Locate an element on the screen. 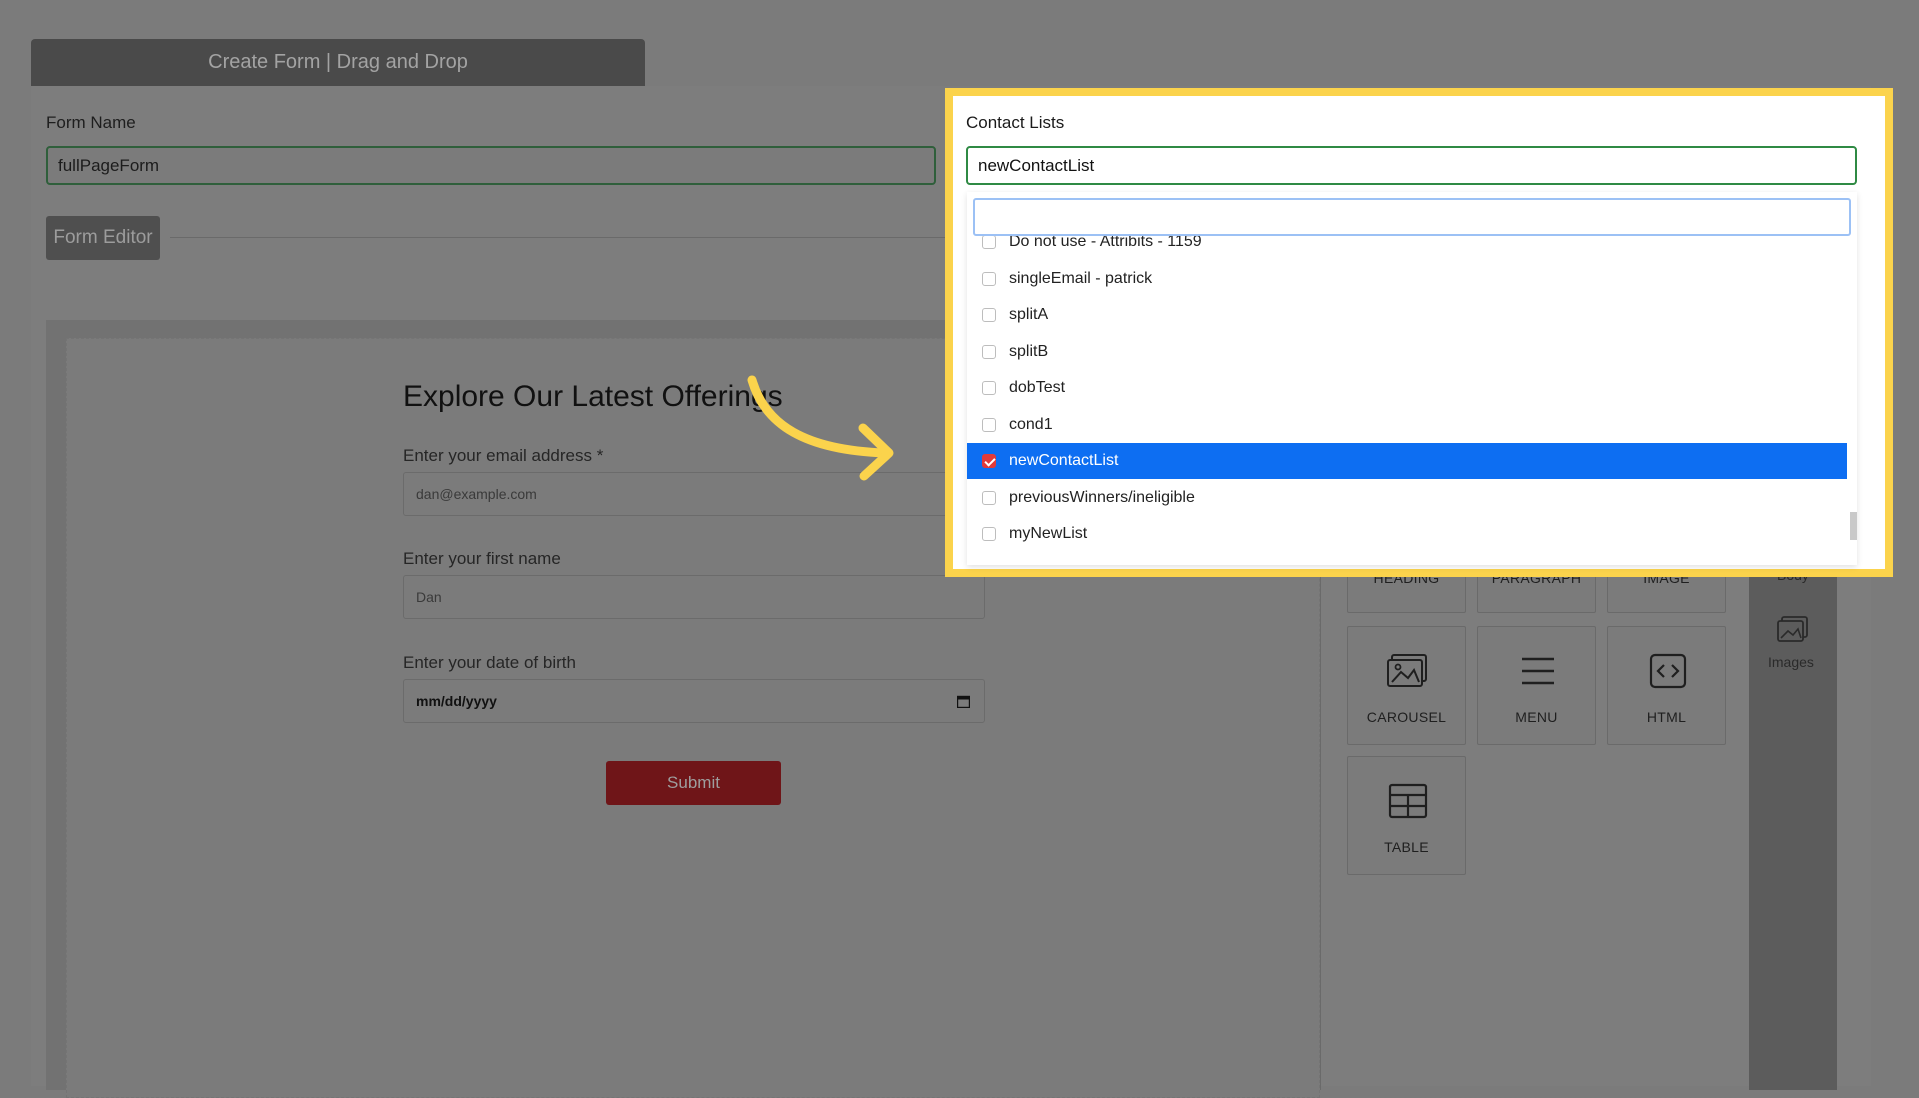 This screenshot has height=1098, width=1919. checkbox-checked is located at coordinates (989, 461).